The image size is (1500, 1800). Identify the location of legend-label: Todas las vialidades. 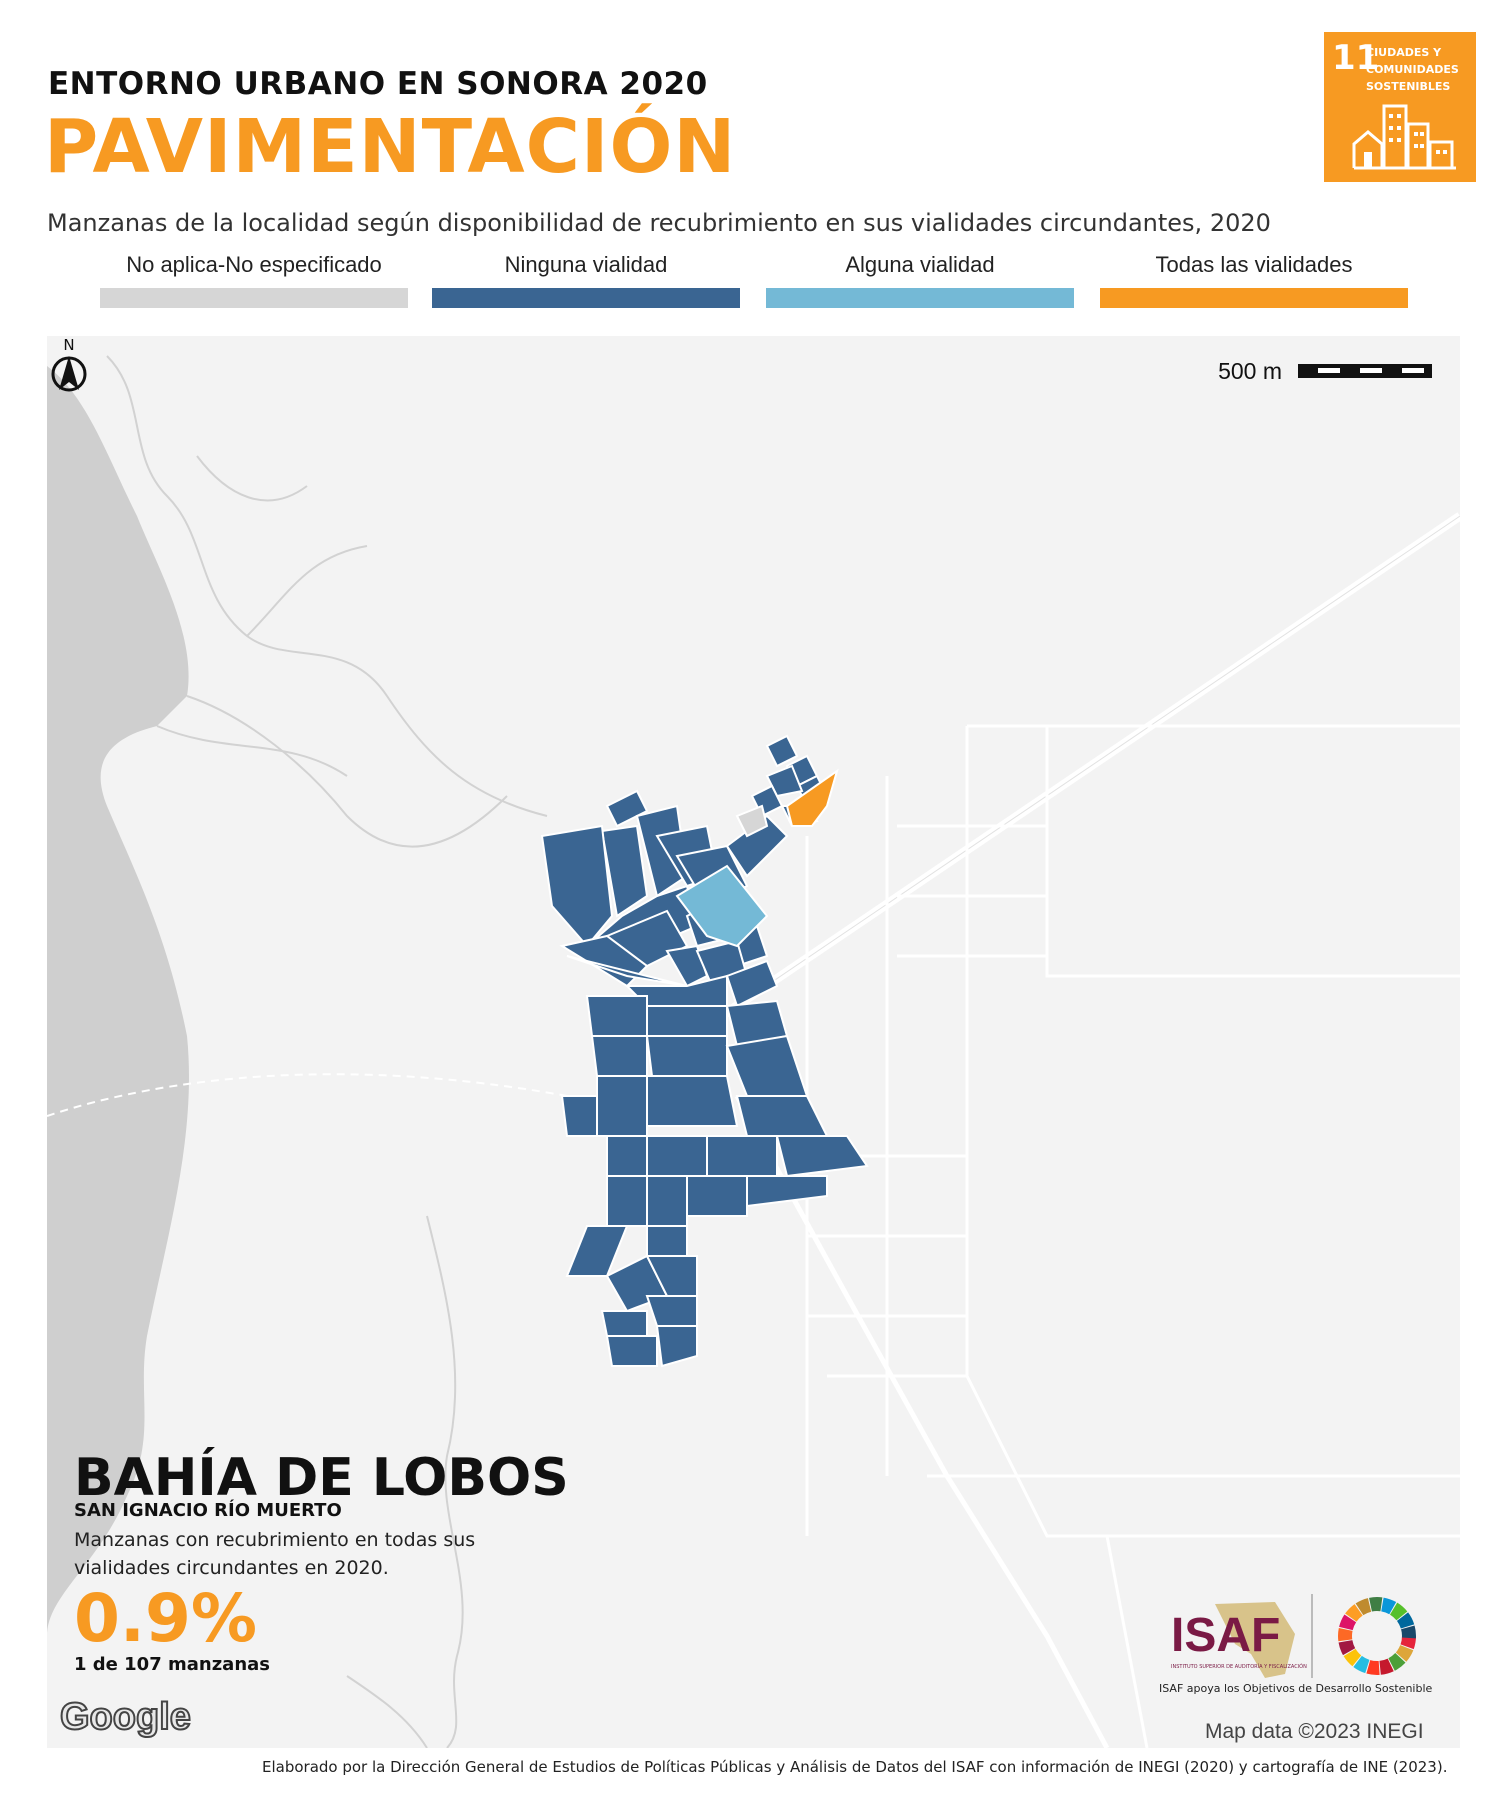
(1254, 264).